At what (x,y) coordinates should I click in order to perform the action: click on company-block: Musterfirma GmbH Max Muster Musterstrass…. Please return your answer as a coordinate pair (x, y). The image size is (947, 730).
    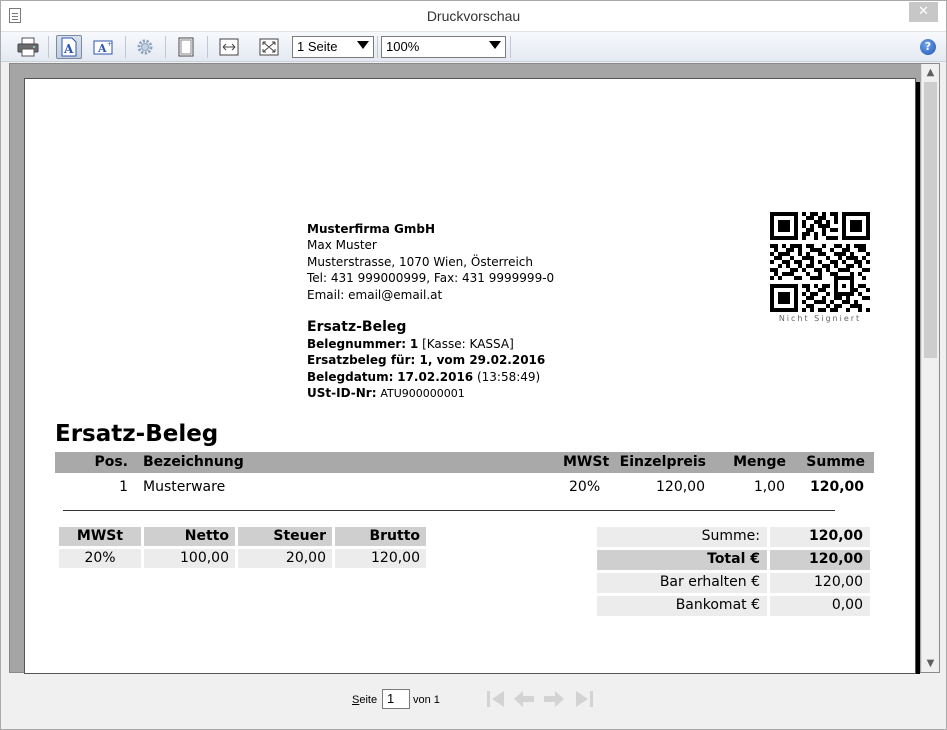
    Looking at the image, I should click on (430, 262).